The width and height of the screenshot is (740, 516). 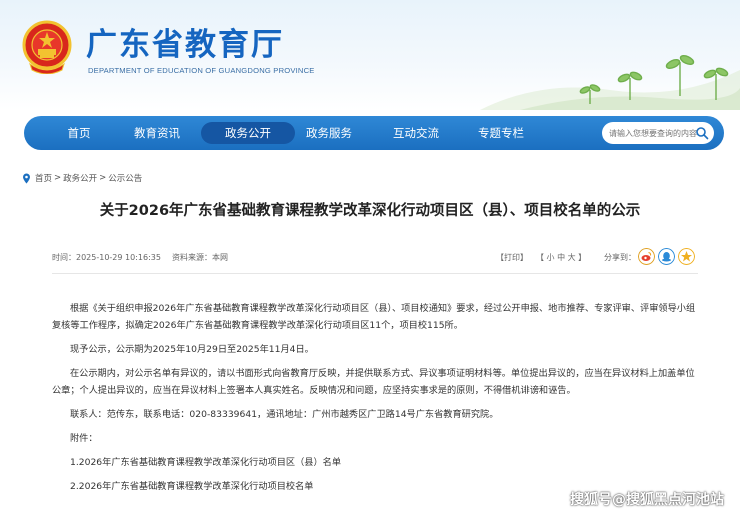 I want to click on location-pin-icon, so click(x=26, y=178).